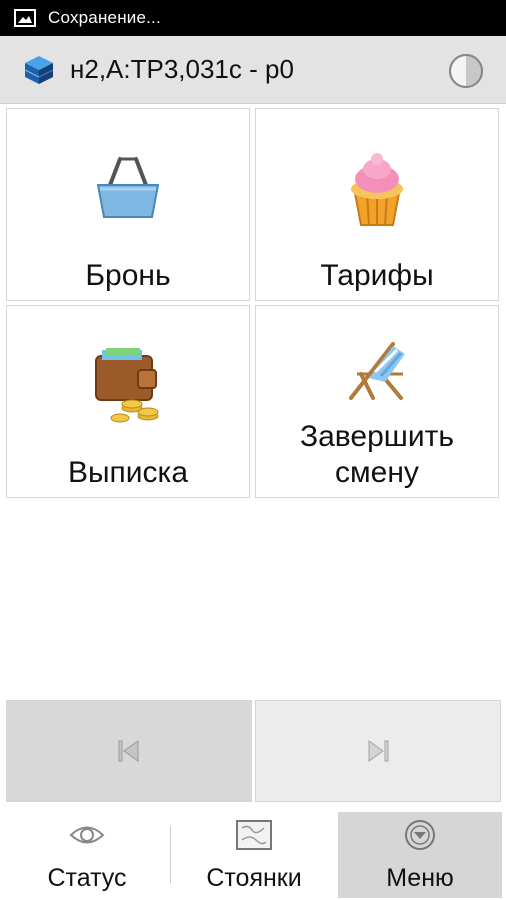  Describe the element at coordinates (420, 878) in the screenshot. I see `nav-label: Меню` at that location.